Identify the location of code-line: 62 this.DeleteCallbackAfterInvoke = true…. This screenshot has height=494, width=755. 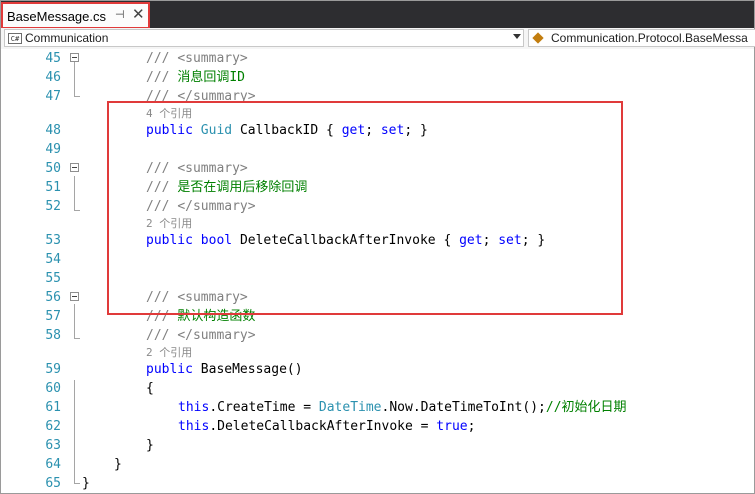
(377, 426).